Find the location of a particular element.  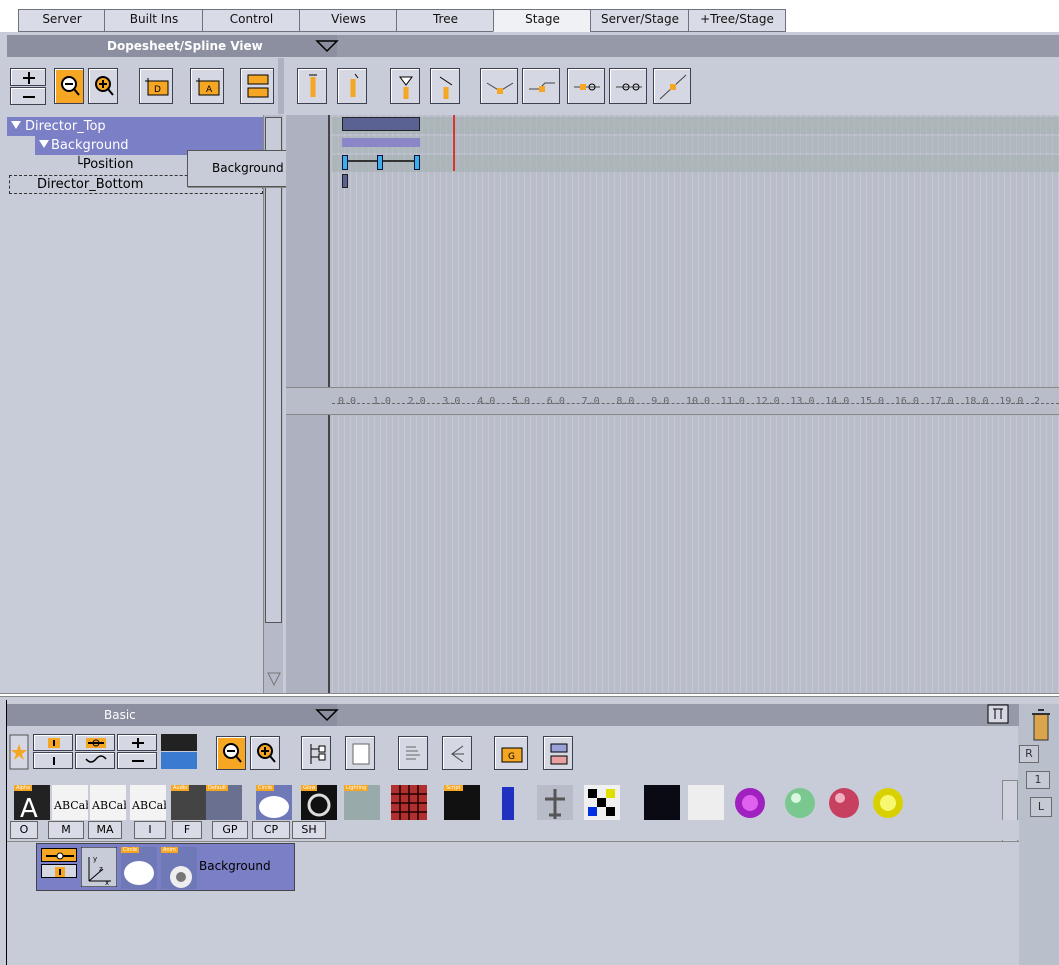

director-bottom-marker is located at coordinates (345, 181).